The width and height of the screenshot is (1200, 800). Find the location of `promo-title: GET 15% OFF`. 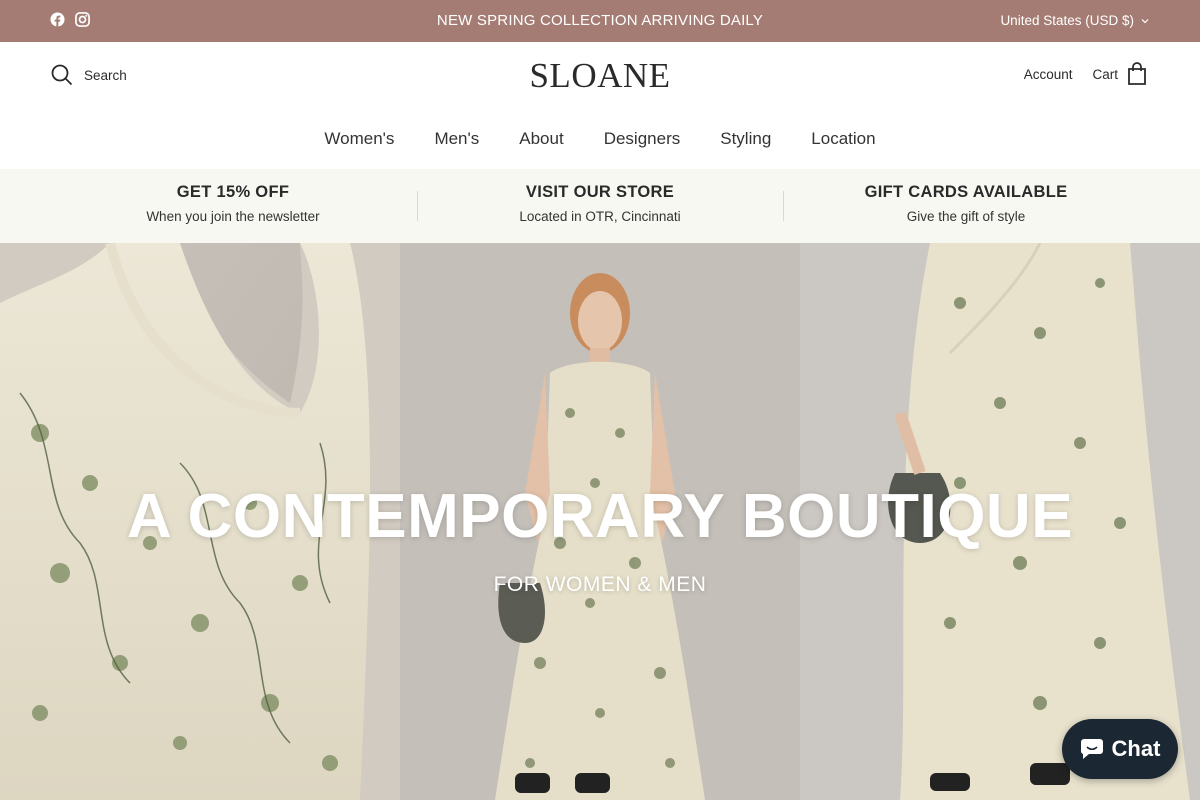

promo-title: GET 15% OFF is located at coordinates (233, 192).